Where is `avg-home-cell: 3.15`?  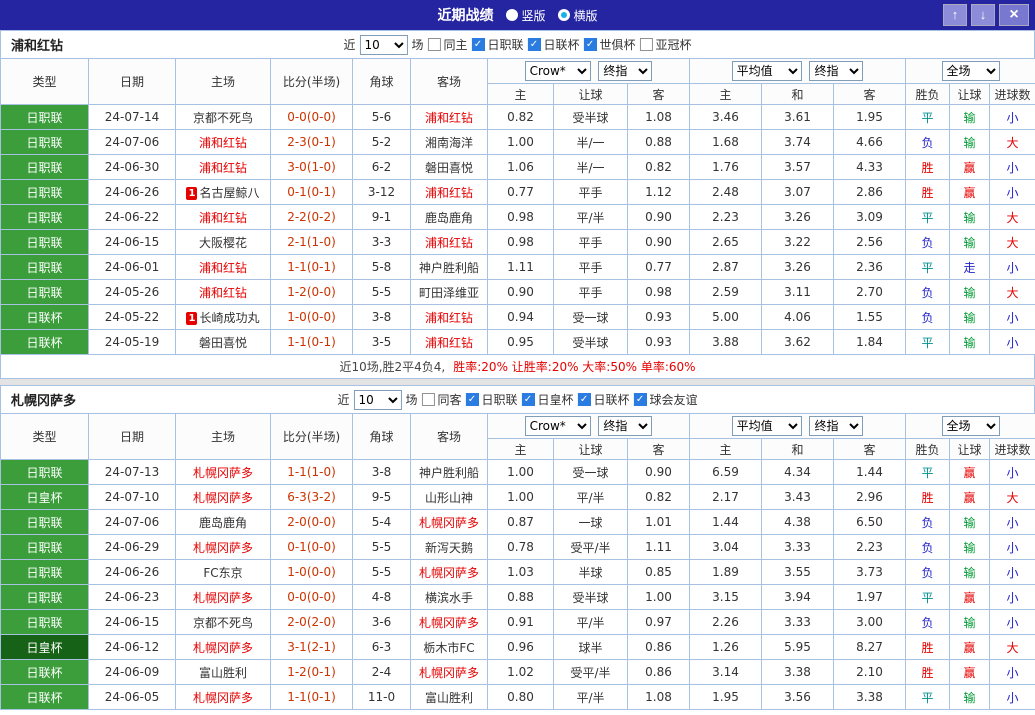 avg-home-cell: 3.15 is located at coordinates (726, 597).